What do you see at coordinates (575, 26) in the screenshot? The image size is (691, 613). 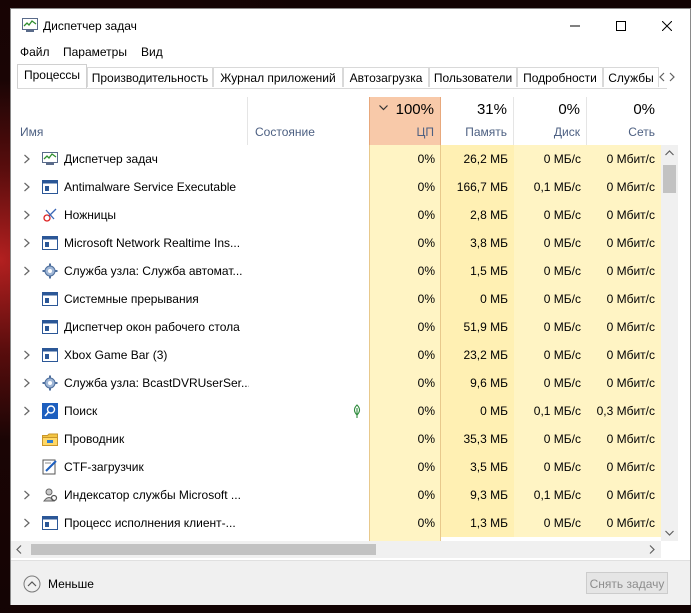 I see `minimize-button` at bounding box center [575, 26].